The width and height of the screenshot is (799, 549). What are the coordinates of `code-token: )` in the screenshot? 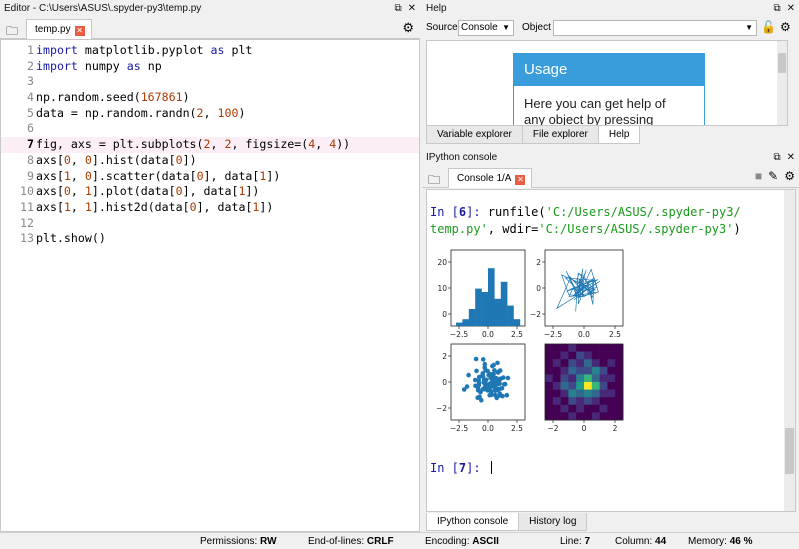 It's located at (186, 97).